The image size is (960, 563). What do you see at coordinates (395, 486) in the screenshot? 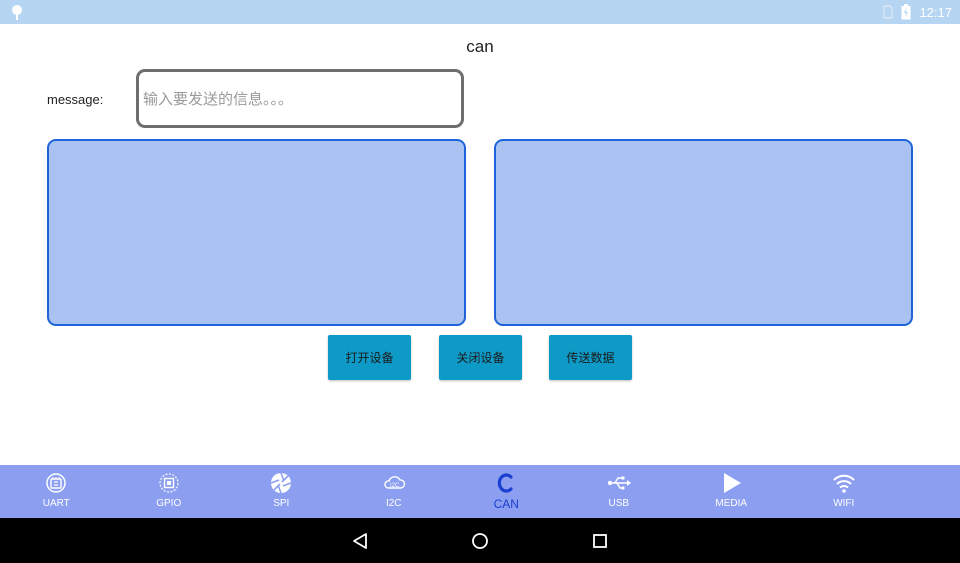
I see `svg-text: I2C` at bounding box center [395, 486].